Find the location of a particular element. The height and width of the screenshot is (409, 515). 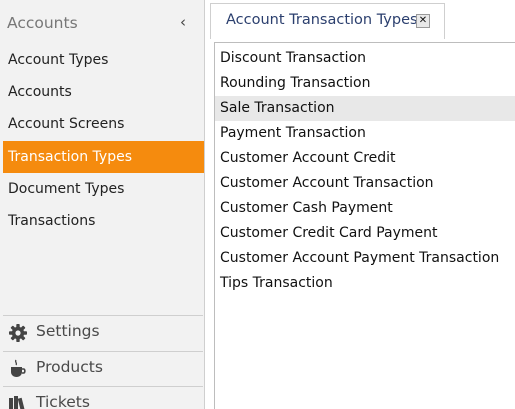

list-item: Sale Transaction is located at coordinates (365, 108).